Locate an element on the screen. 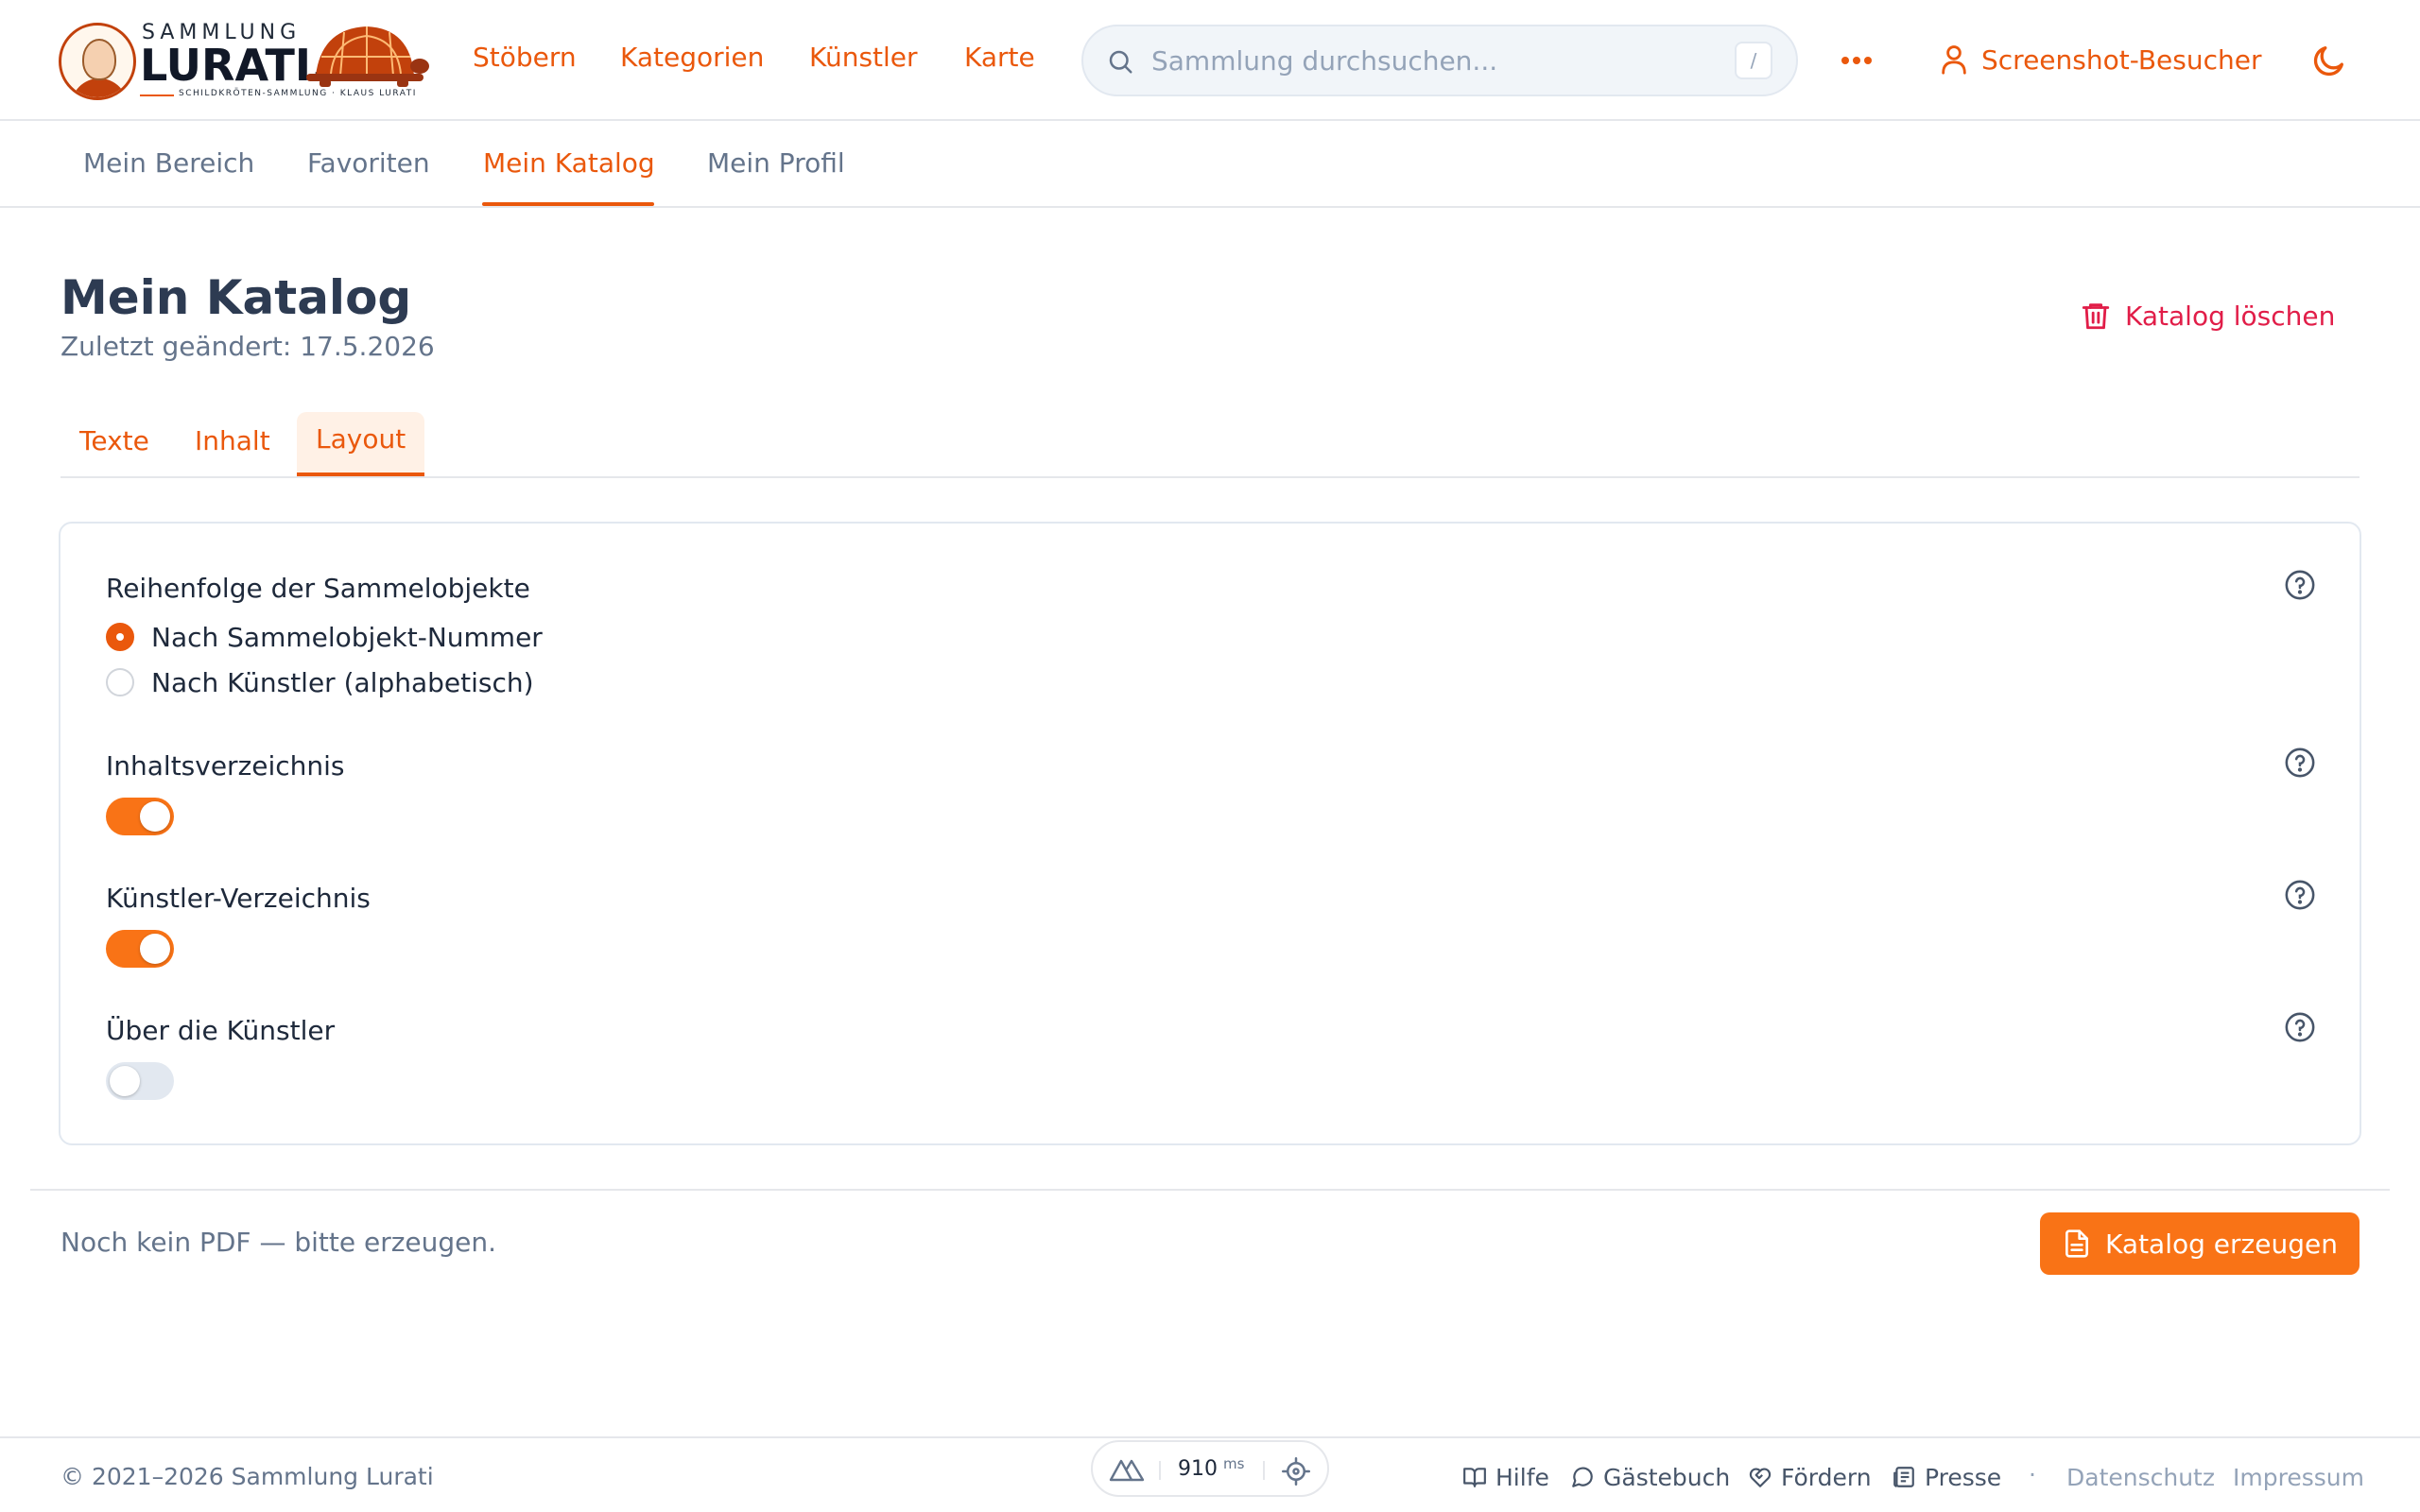 This screenshot has width=2420, height=1512. search-bar: / is located at coordinates (1439, 60).